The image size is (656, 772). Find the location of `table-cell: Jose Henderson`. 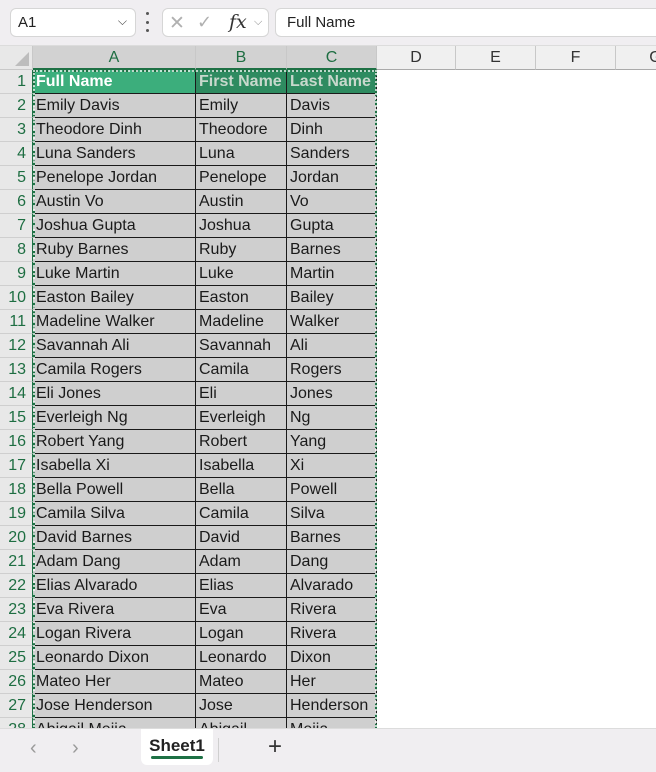

table-cell: Jose Henderson is located at coordinates (114, 706).